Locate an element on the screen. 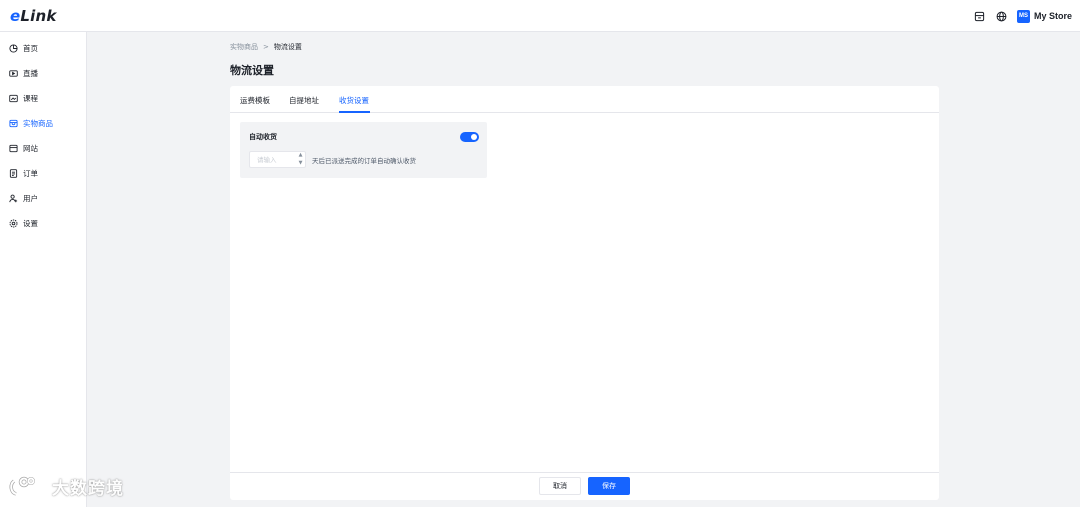 Image resolution: width=1080 pixels, height=507 pixels. store-avatar: MS is located at coordinates (1023, 16).